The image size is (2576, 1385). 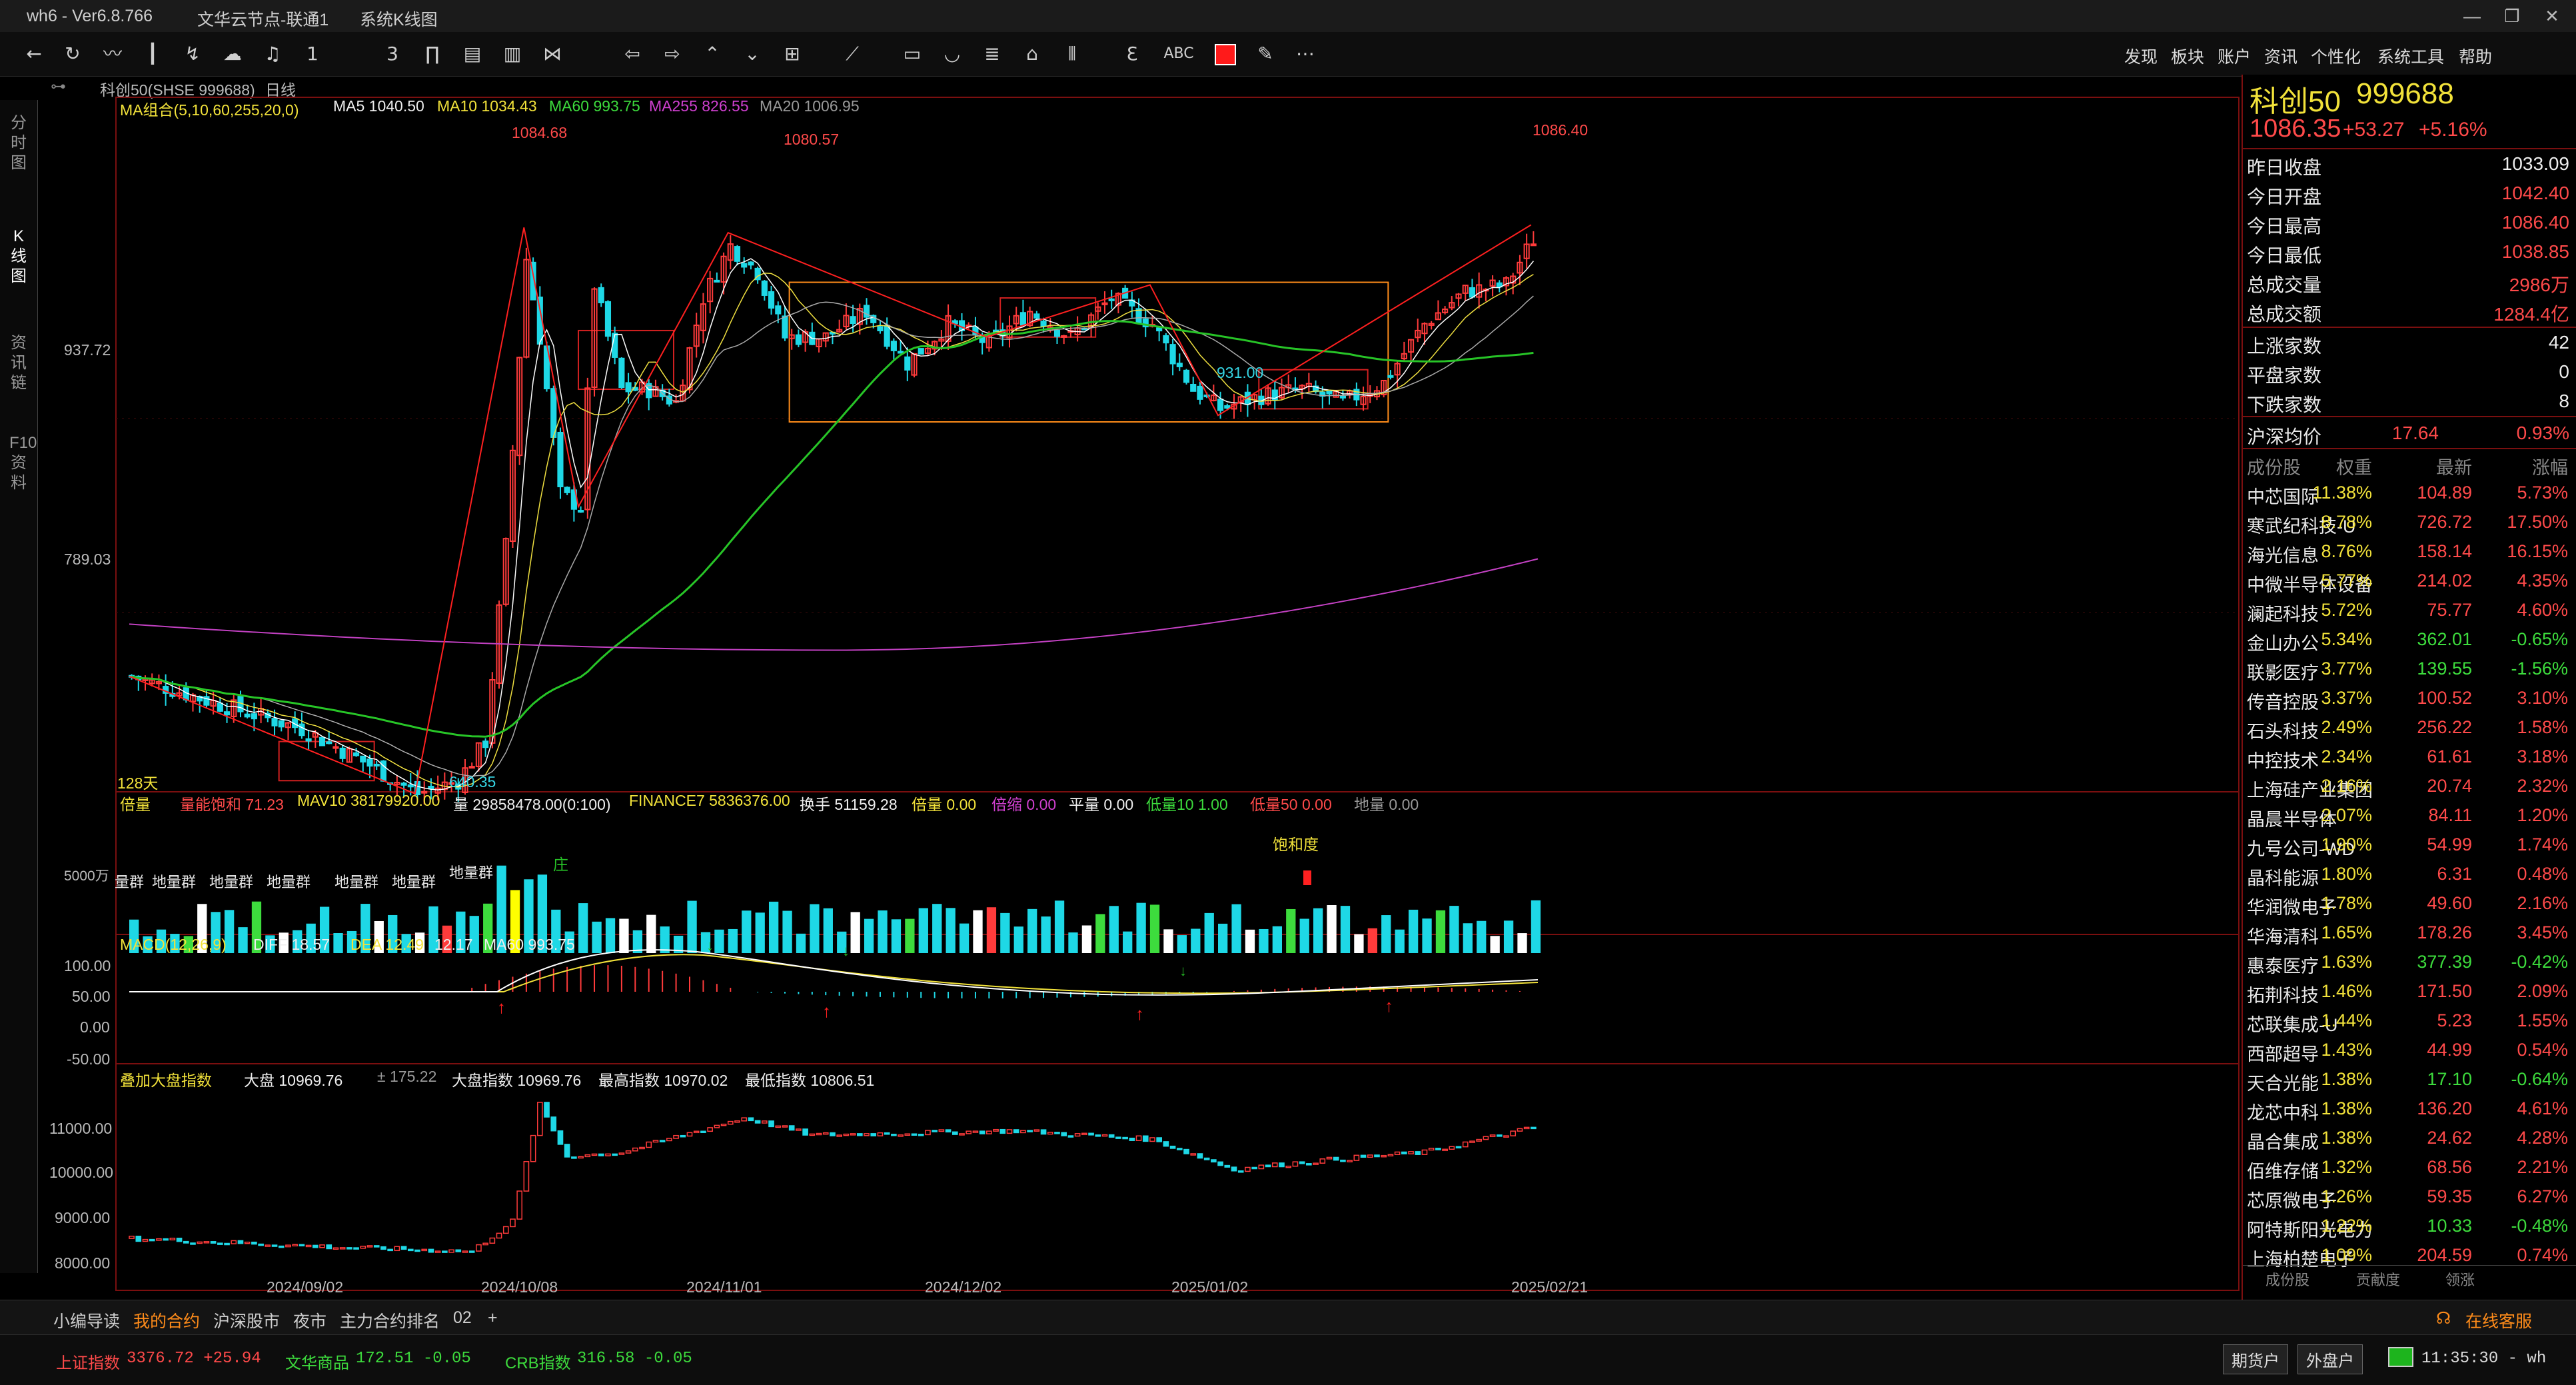 I want to click on component-row: 联影医疗 3.77% 139.55 -1.56%, so click(x=2409, y=669).